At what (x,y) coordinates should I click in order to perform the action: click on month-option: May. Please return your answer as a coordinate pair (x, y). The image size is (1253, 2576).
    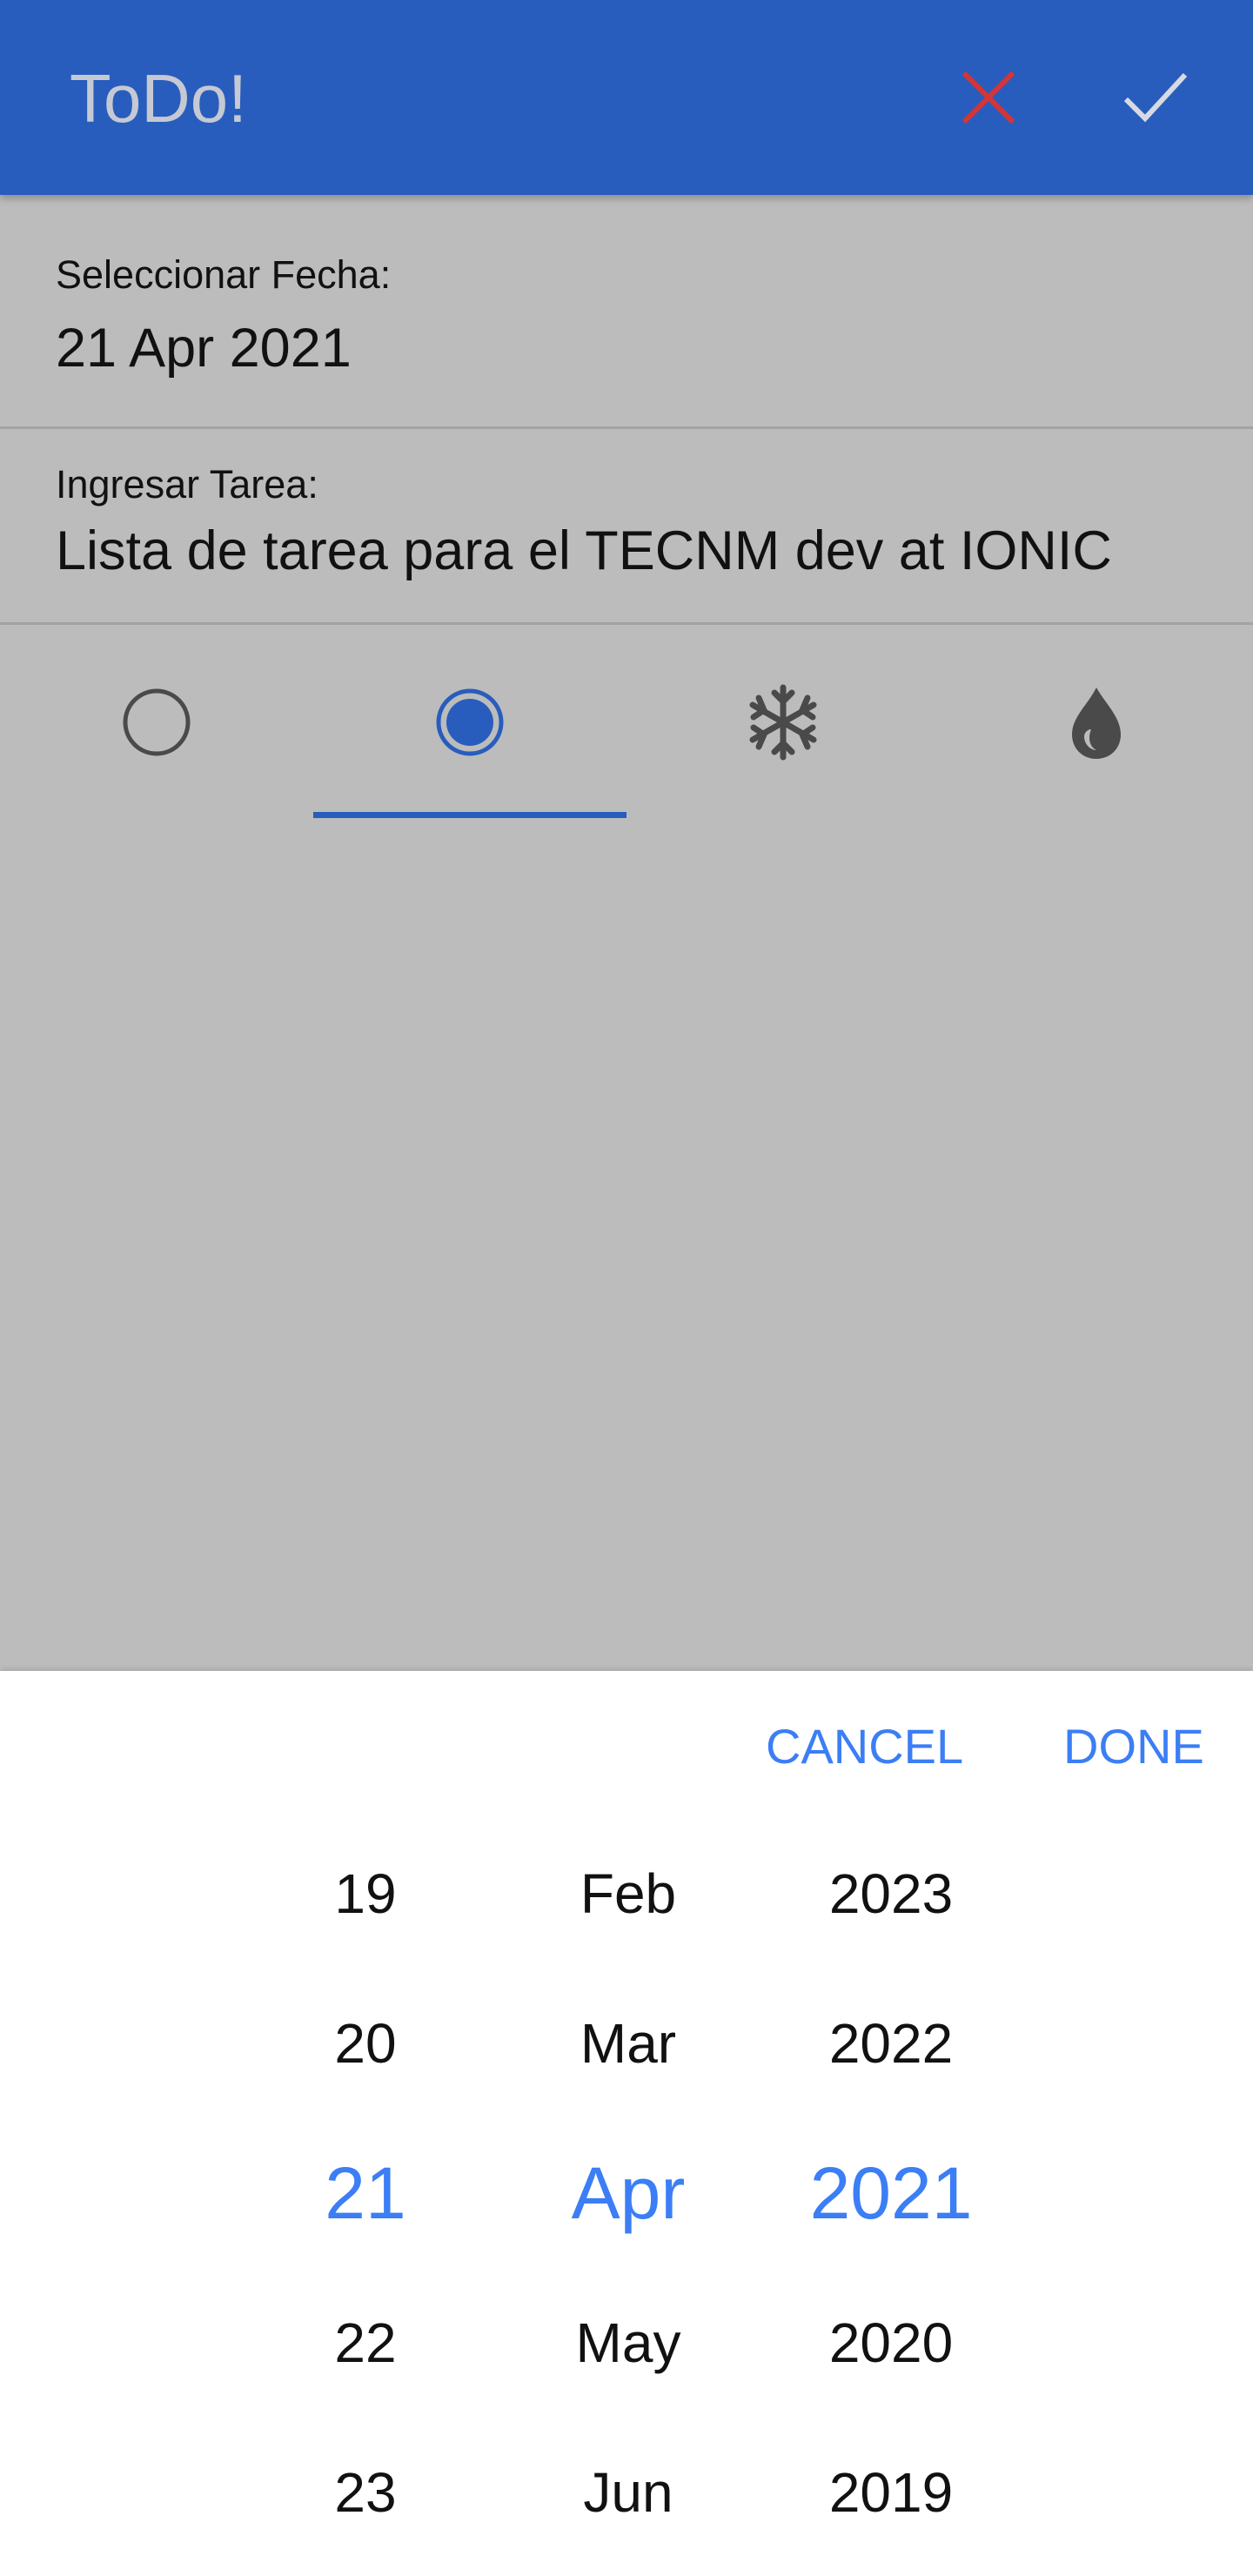
    Looking at the image, I should click on (628, 2343).